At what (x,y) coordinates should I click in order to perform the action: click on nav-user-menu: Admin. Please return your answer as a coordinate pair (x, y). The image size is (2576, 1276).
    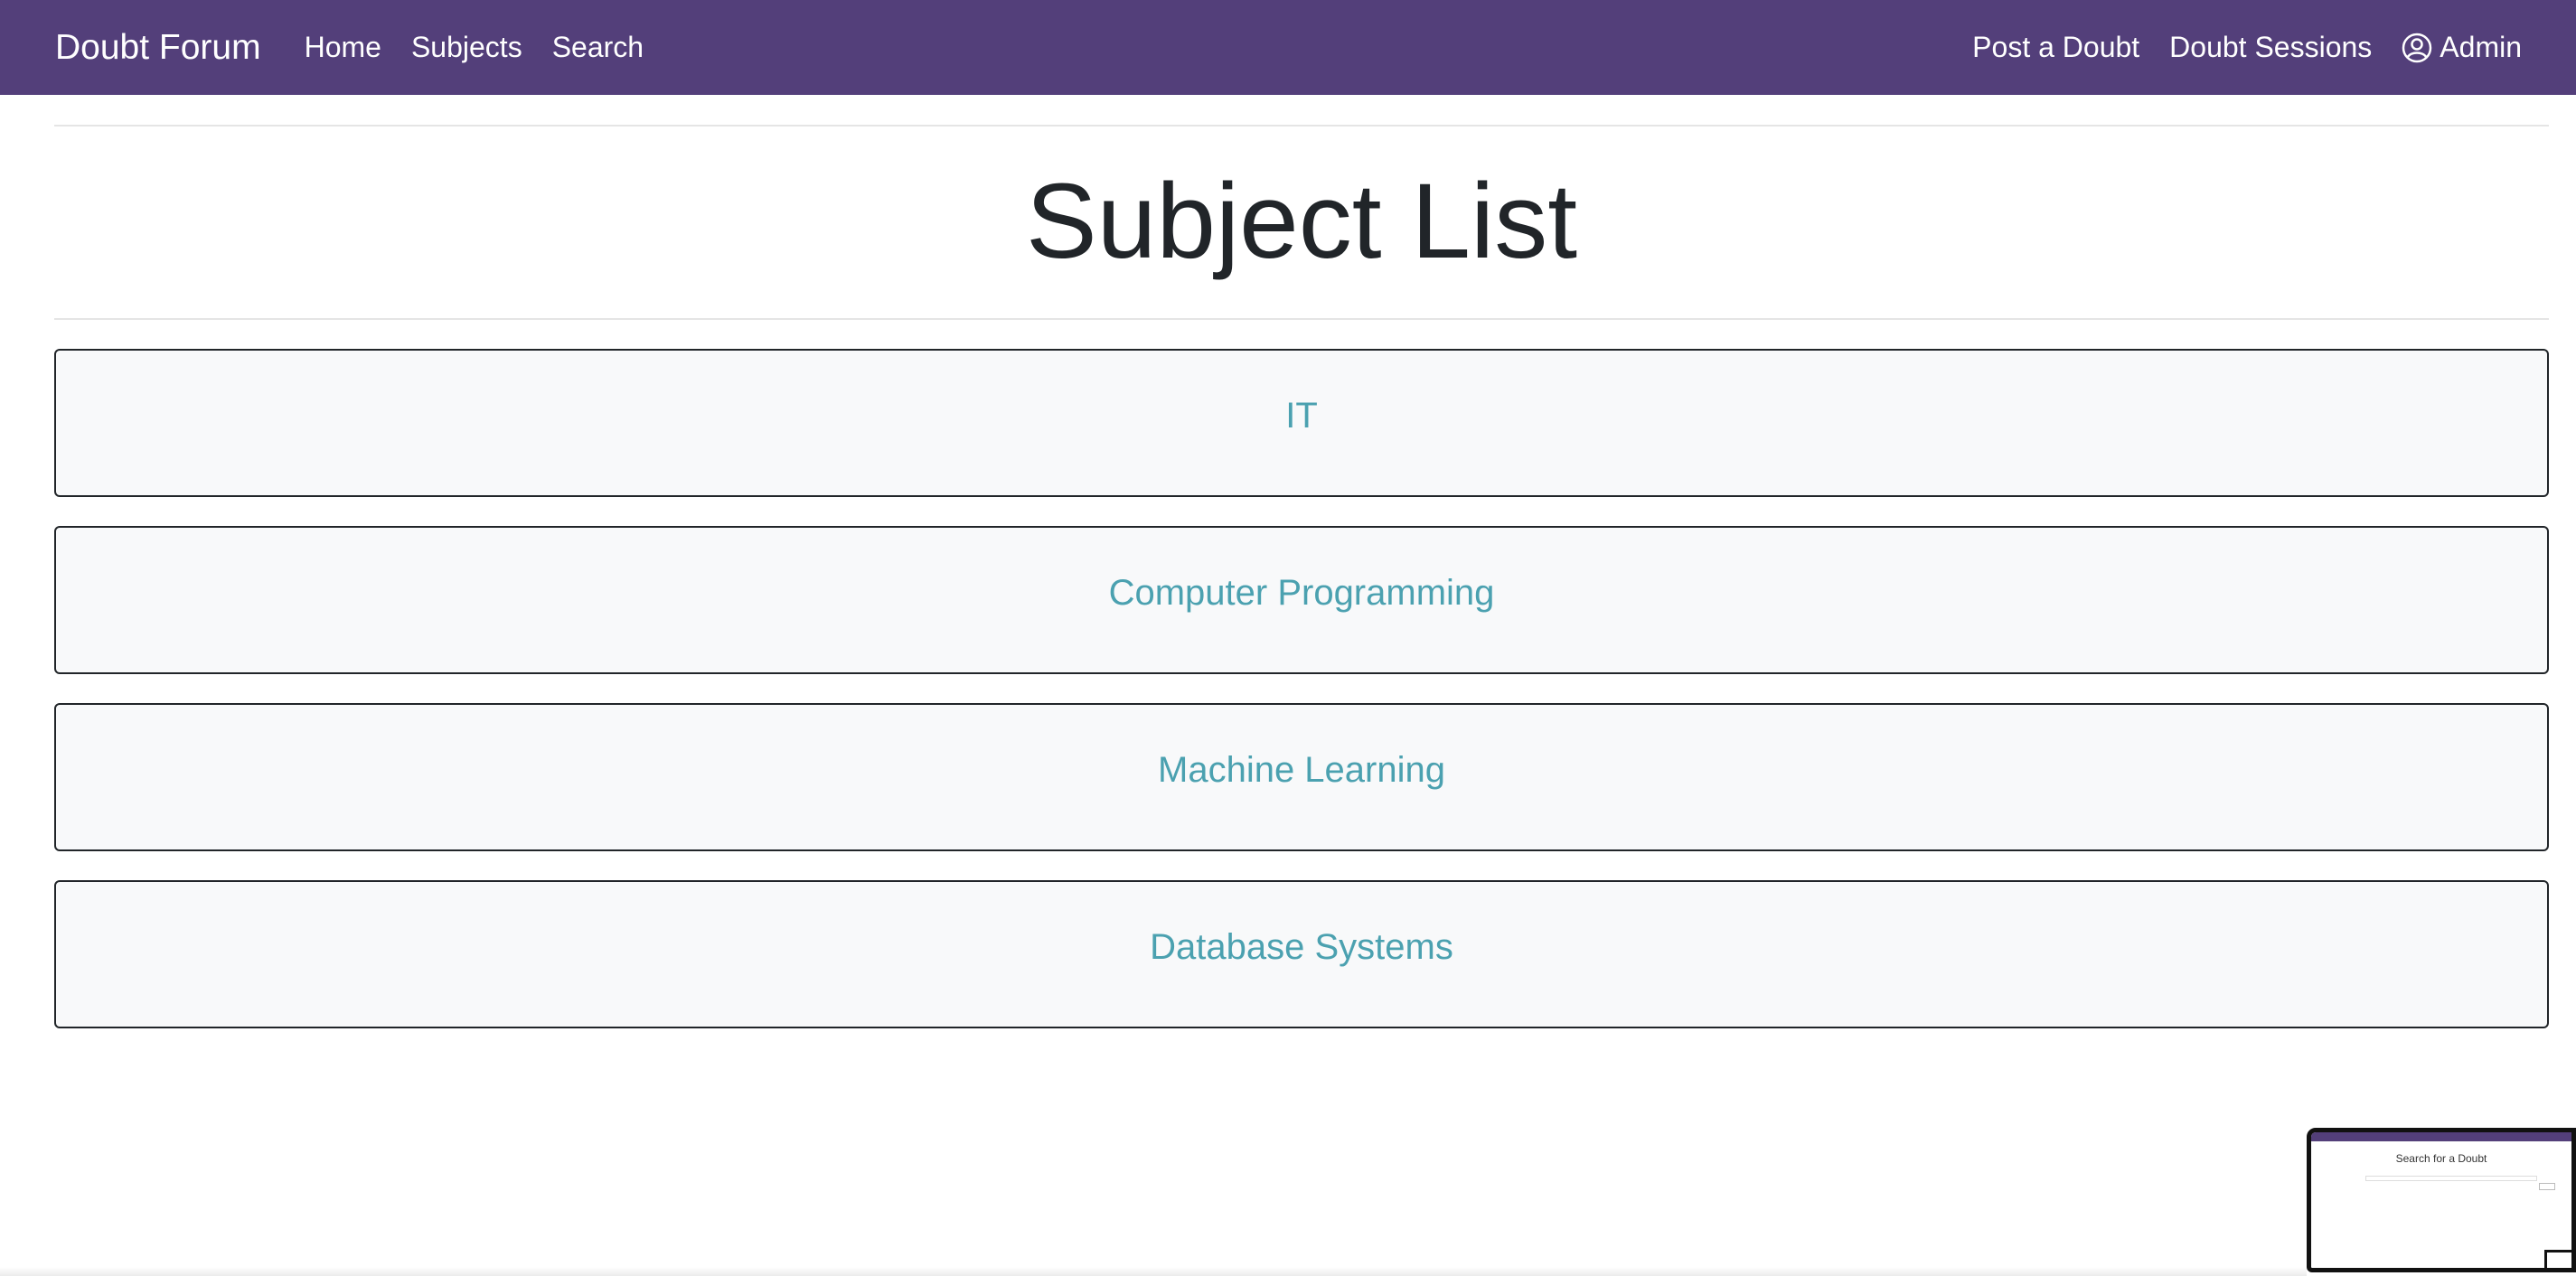
    Looking at the image, I should click on (2462, 47).